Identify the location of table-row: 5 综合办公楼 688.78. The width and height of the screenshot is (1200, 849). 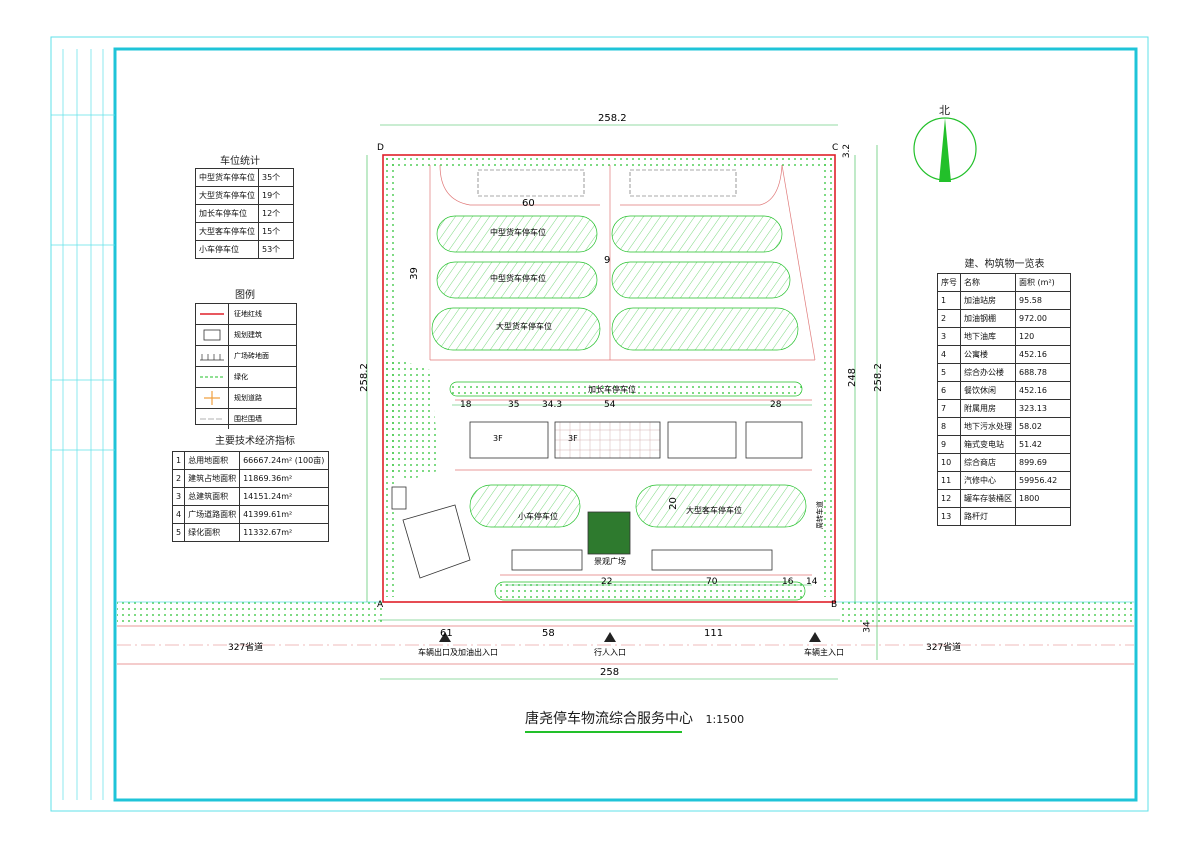
(1004, 372).